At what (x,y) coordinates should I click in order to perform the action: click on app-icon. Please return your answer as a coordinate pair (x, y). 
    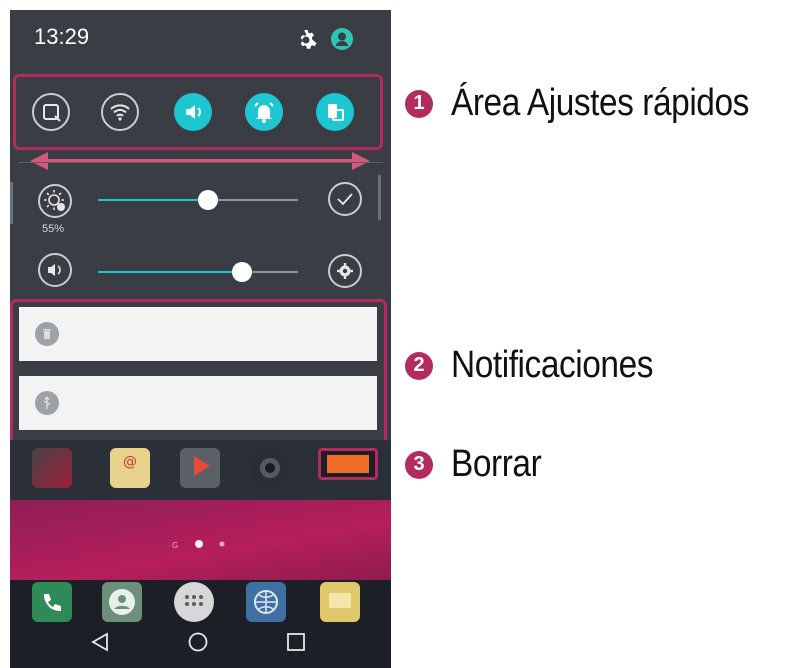
    Looking at the image, I should click on (52, 468).